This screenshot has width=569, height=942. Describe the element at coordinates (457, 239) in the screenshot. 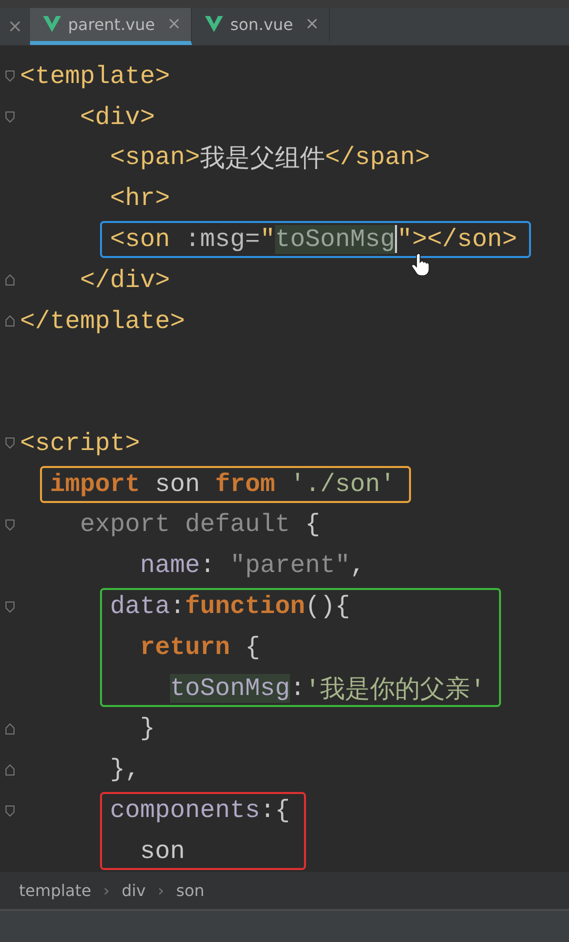

I see `code-tag: "></son>` at that location.